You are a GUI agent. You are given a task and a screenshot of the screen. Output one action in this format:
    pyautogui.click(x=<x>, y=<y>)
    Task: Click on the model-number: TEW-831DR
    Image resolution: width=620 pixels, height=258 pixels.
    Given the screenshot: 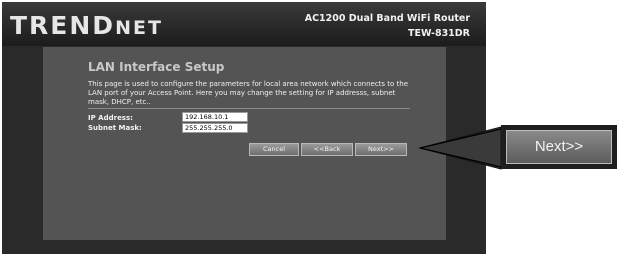 What is the action you would take?
    pyautogui.click(x=439, y=33)
    